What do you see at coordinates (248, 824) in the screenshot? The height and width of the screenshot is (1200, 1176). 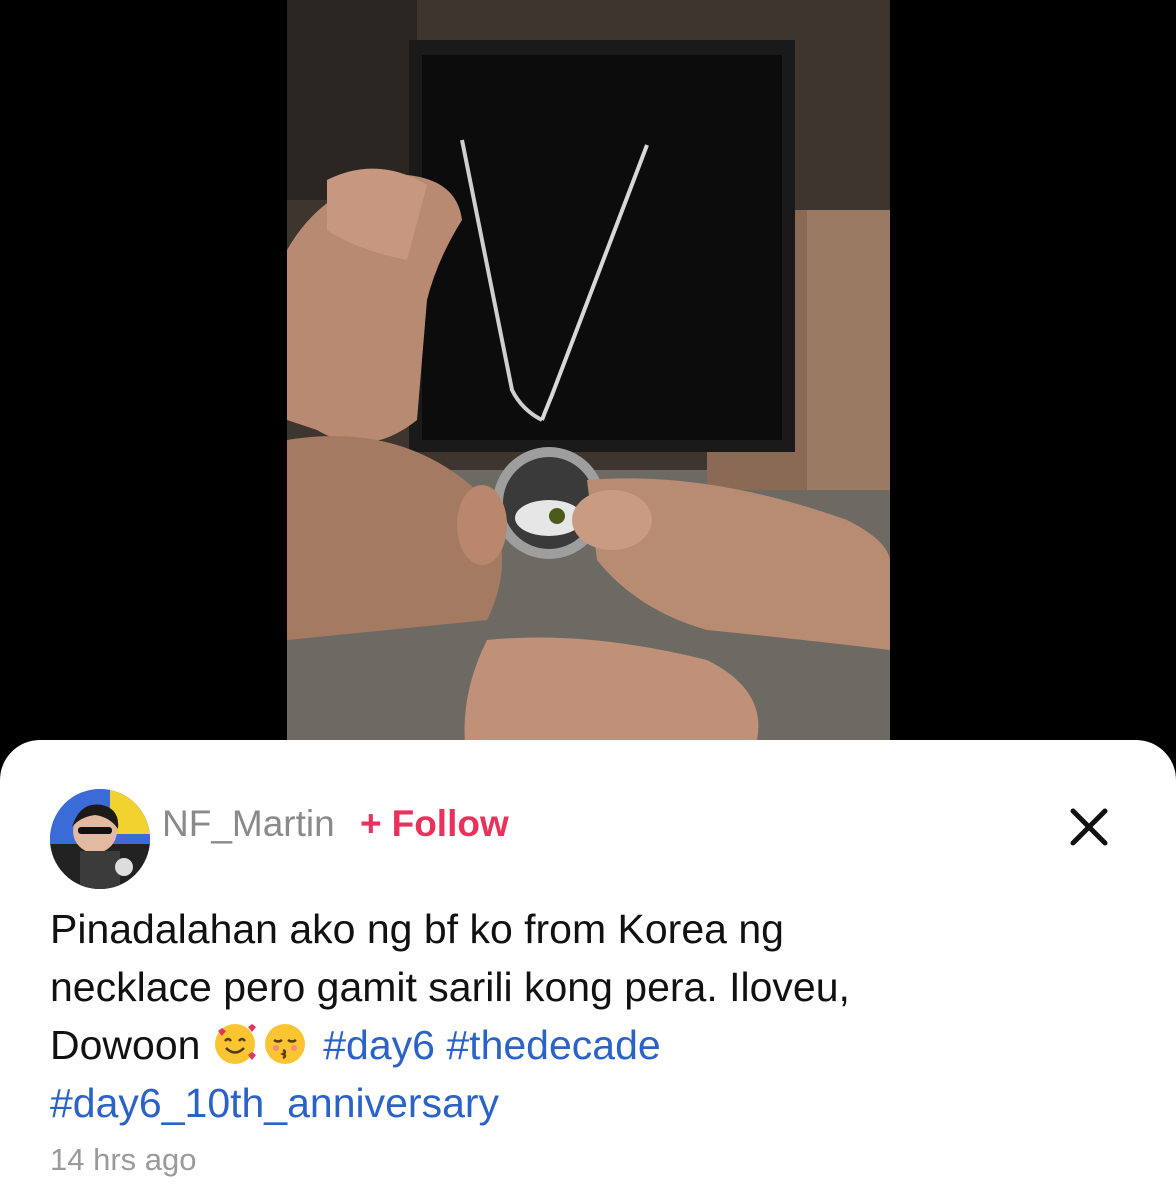 I see `username: NF_Martin` at bounding box center [248, 824].